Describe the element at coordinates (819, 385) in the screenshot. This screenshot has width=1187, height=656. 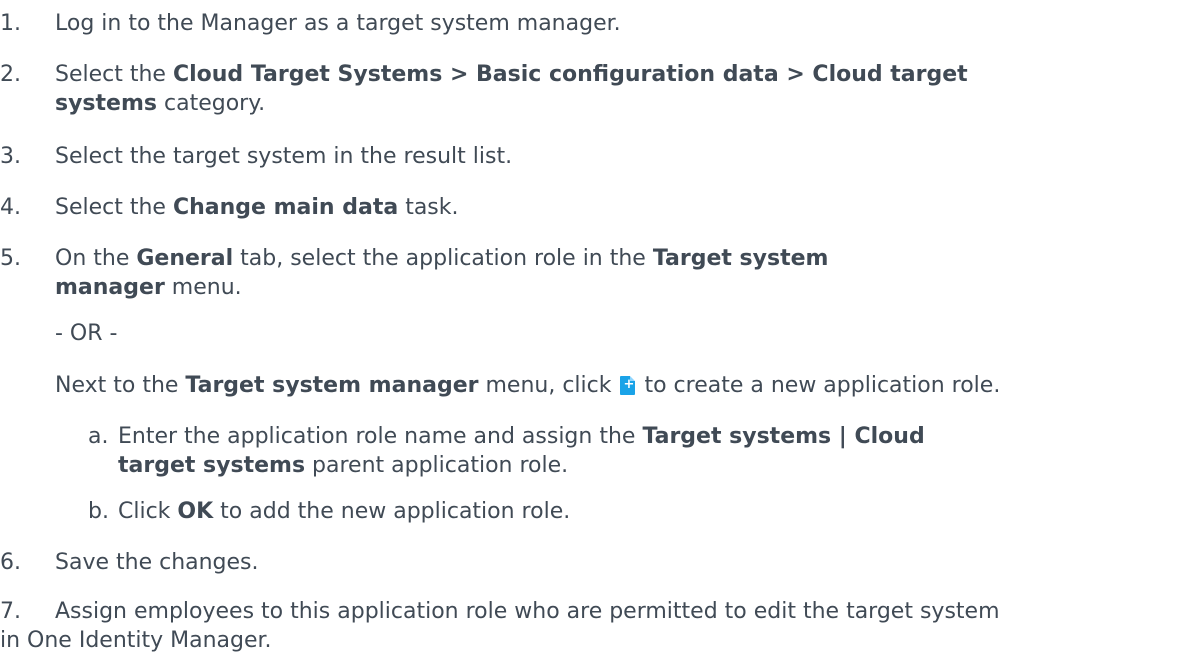
I see `step-text-segment: to create a new application role.` at that location.